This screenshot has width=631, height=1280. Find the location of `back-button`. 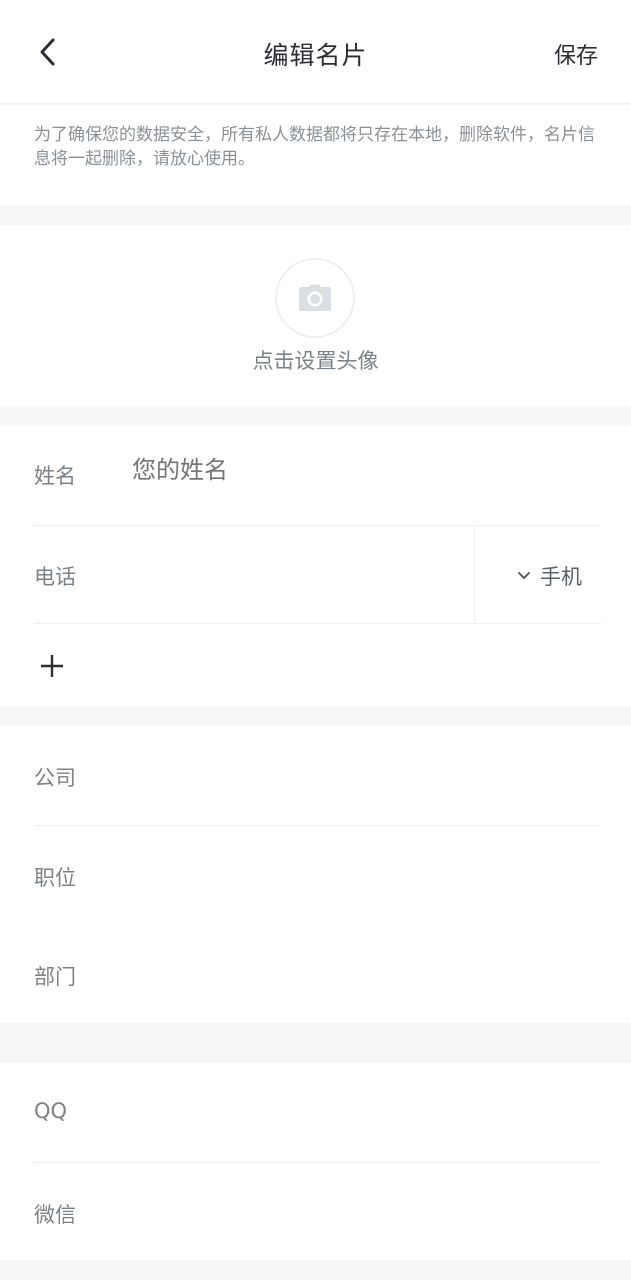

back-button is located at coordinates (48, 52).